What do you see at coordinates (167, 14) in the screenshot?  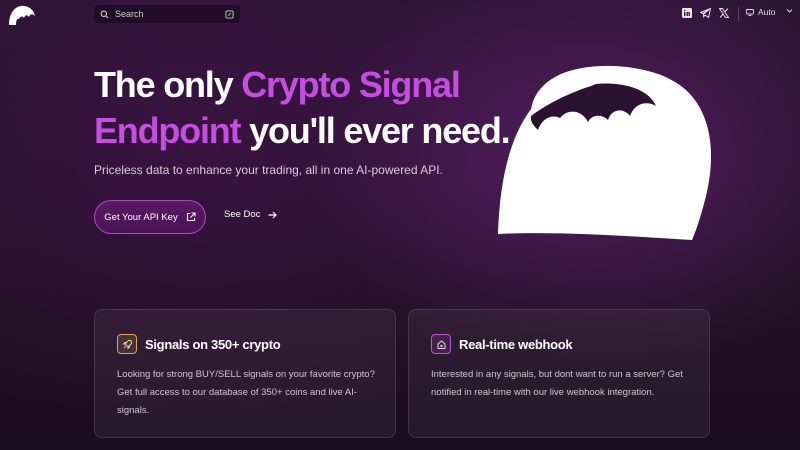 I see `search-box: Search` at bounding box center [167, 14].